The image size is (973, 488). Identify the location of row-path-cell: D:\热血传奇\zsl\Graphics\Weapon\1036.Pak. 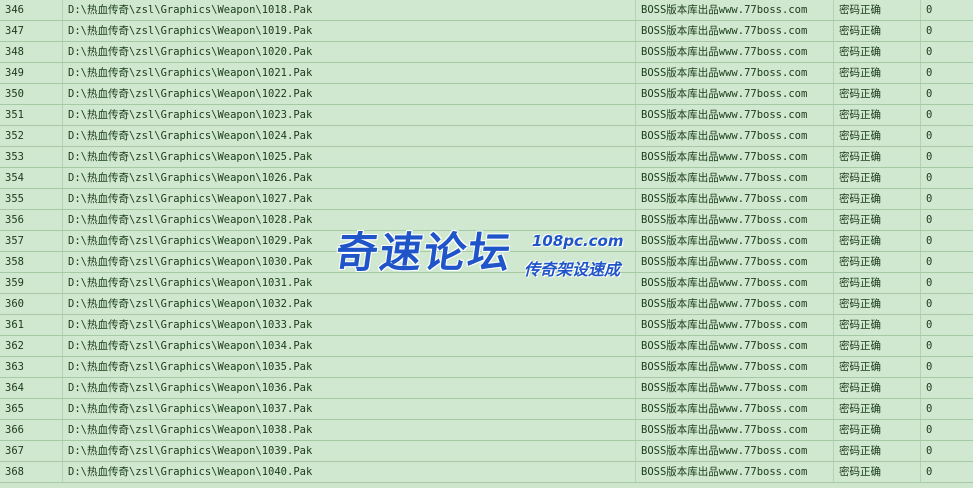
(348, 388).